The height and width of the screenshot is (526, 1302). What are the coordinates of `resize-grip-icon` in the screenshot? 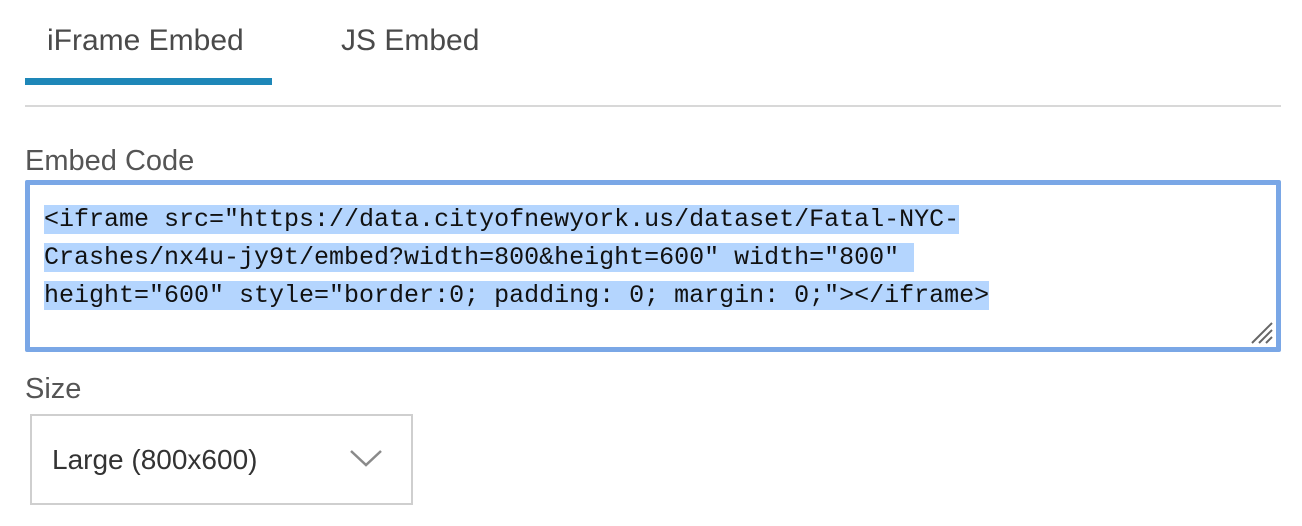 It's located at (1260, 331).